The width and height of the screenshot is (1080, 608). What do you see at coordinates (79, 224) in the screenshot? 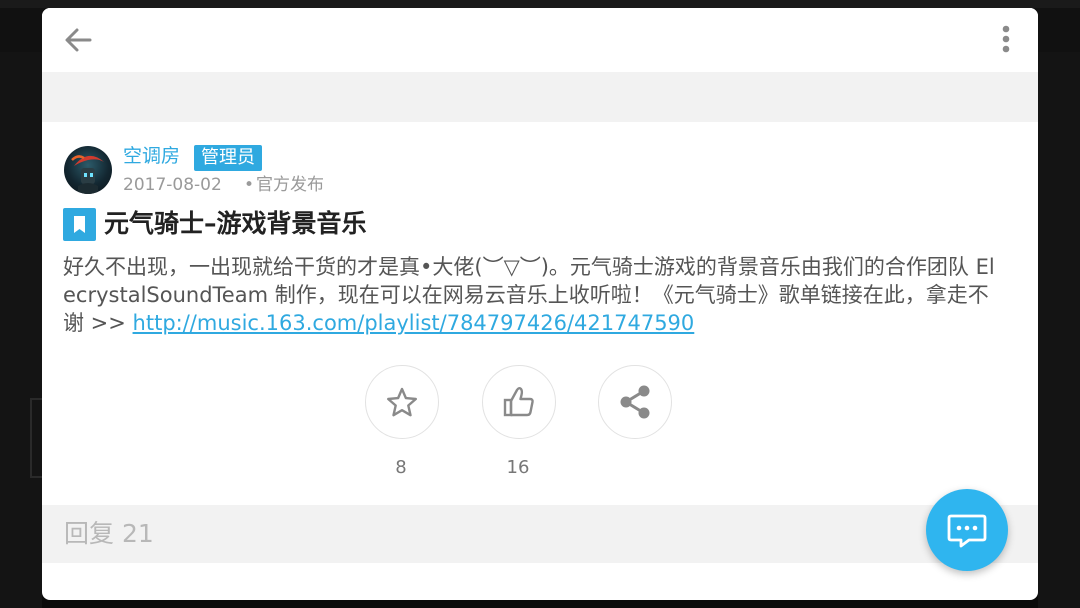
I see `bookmark-icon` at bounding box center [79, 224].